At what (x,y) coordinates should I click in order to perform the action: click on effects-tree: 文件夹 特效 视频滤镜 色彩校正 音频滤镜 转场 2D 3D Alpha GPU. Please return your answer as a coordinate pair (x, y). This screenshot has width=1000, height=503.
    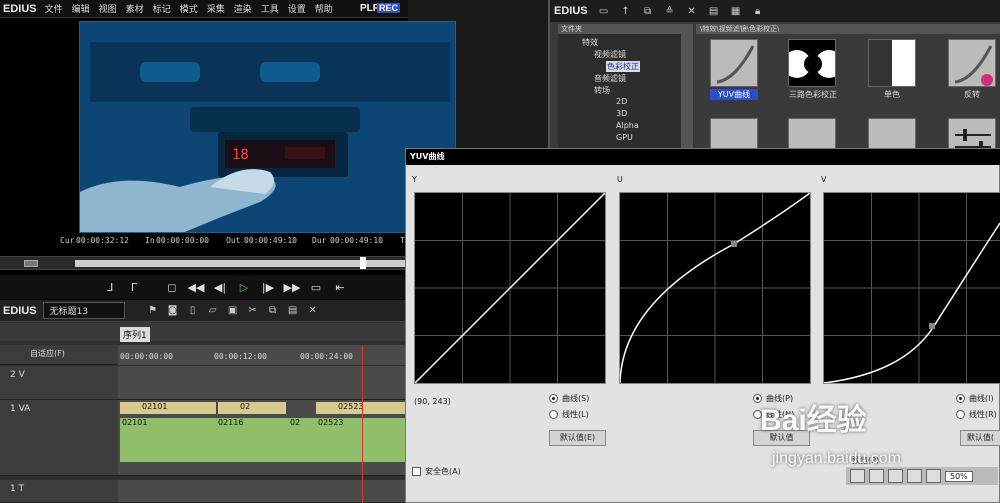
    Looking at the image, I should click on (625, 87).